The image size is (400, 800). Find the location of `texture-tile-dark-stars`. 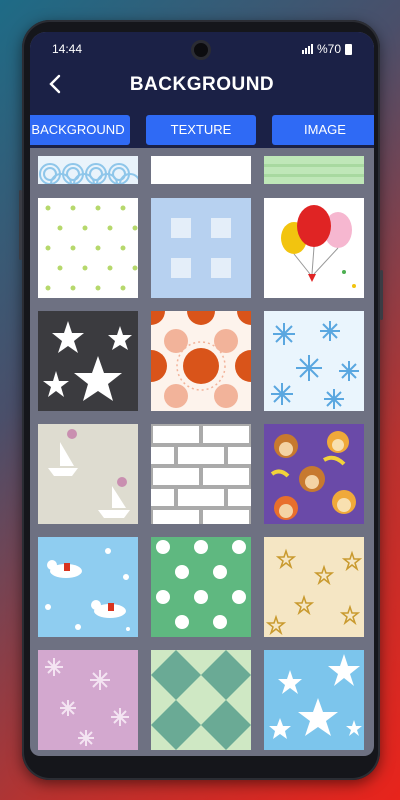

texture-tile-dark-stars is located at coordinates (88, 361).